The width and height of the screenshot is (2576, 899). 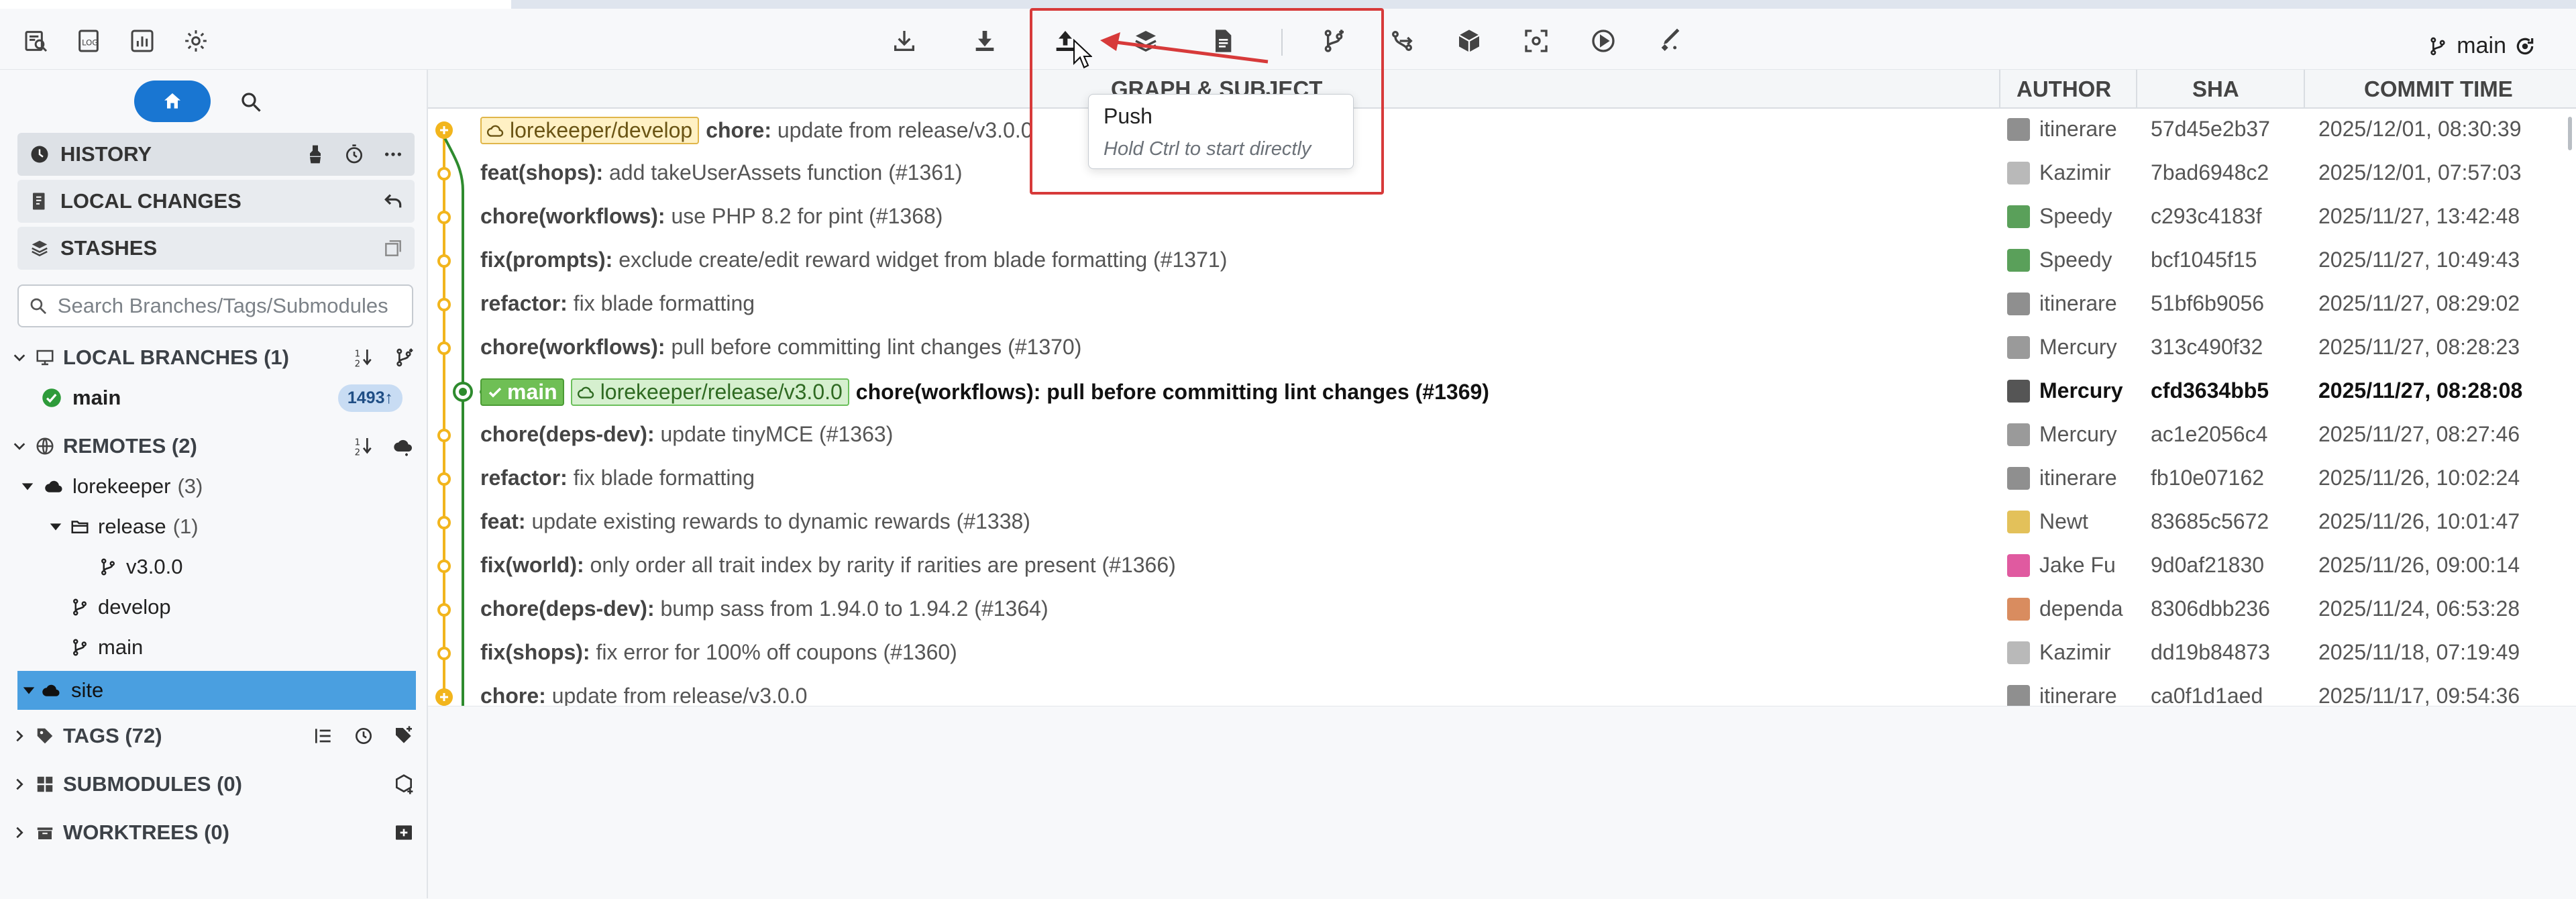 I want to click on pull-icon, so click(x=984, y=40).